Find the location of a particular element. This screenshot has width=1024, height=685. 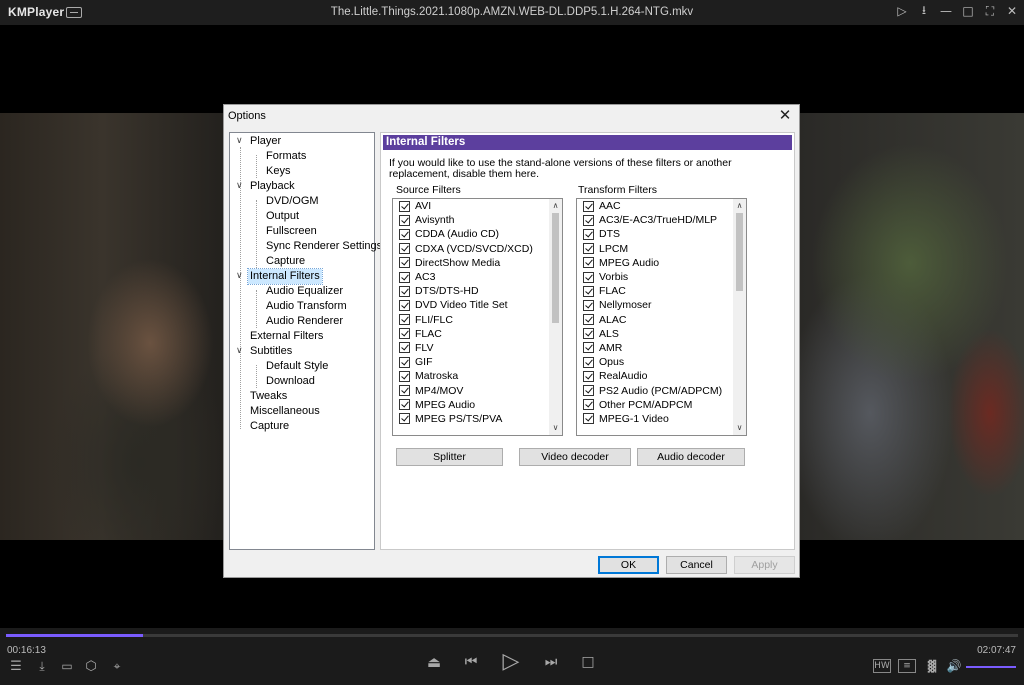

capture-icon: ⌖ is located at coordinates (117, 666).